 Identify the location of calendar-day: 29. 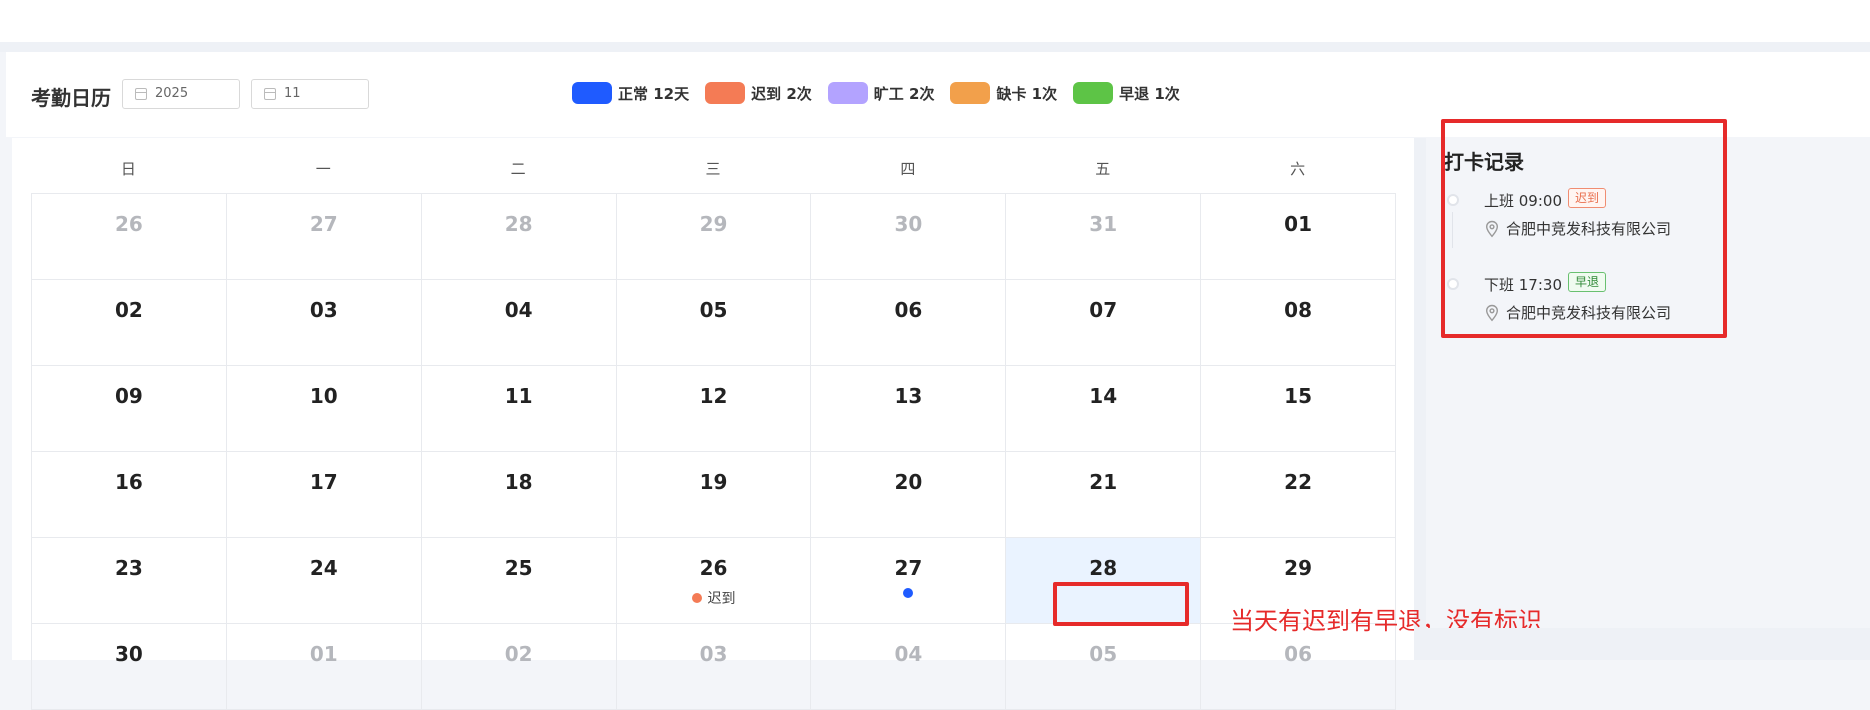
(714, 237).